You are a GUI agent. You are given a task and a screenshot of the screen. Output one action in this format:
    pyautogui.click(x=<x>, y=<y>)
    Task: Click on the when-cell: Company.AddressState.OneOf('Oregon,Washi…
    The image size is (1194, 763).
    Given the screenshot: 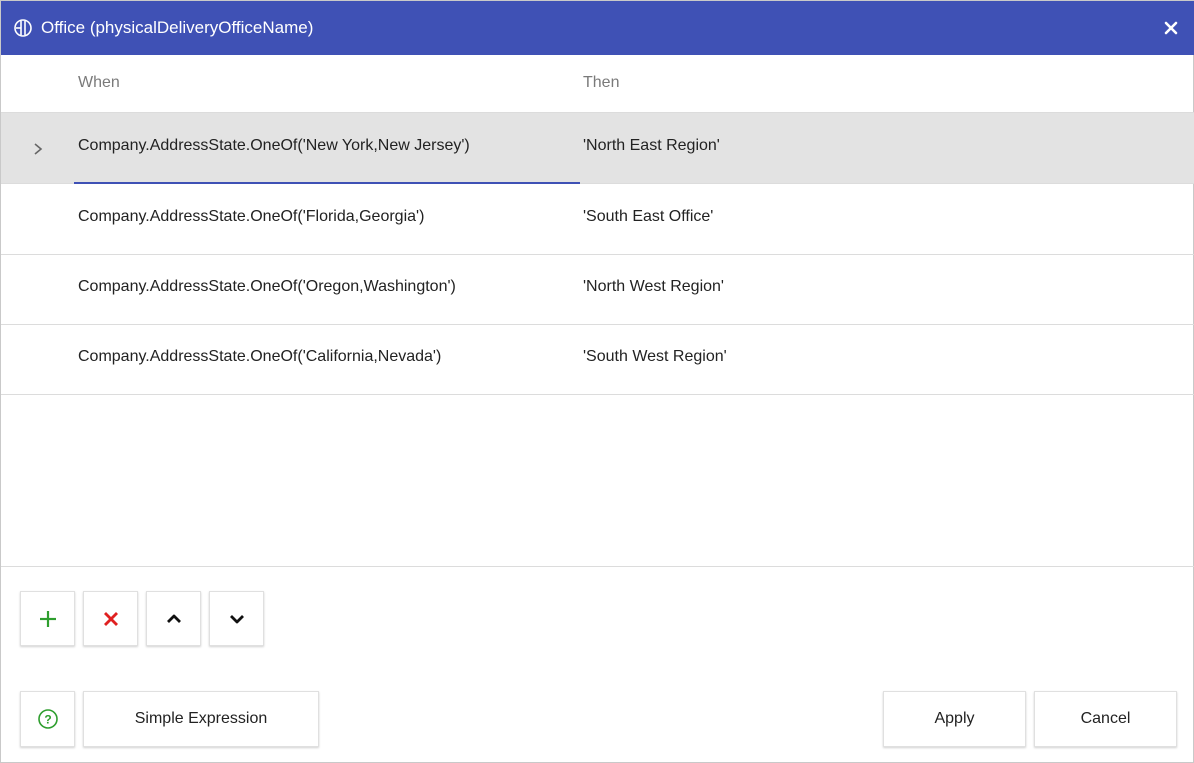 What is the action you would take?
    pyautogui.click(x=267, y=287)
    